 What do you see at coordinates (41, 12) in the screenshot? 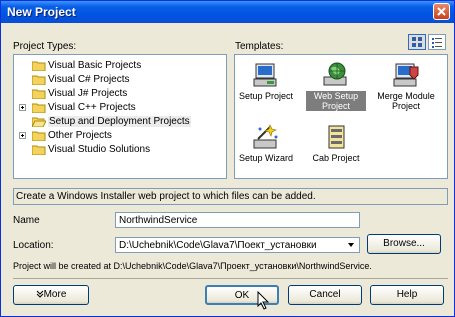
I see `window-title: New Project` at bounding box center [41, 12].